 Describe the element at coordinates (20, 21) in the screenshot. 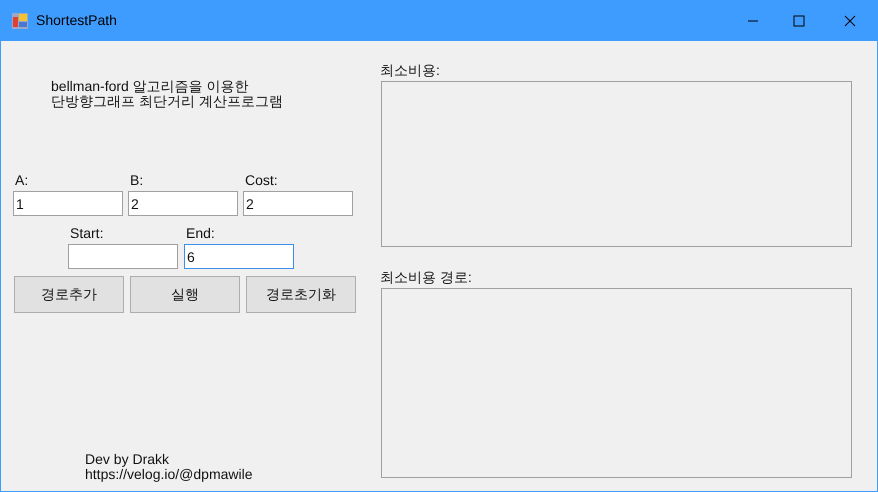

I see `app-icon` at that location.